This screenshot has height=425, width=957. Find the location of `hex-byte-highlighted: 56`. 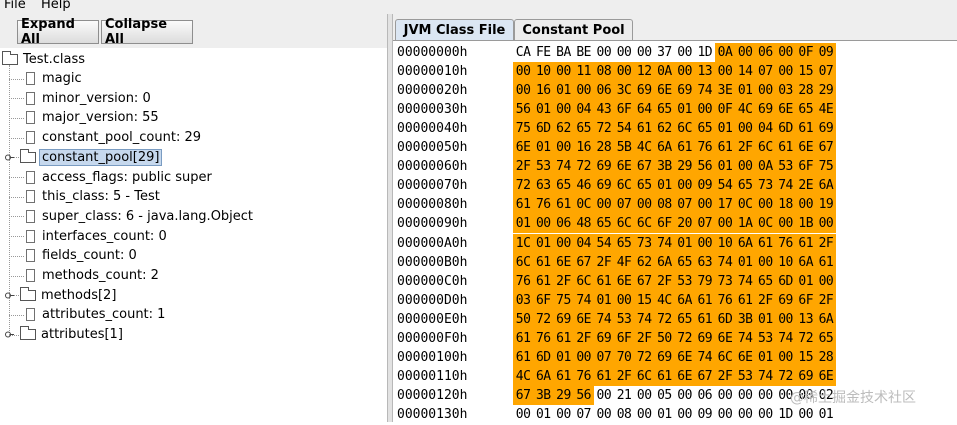

hex-byte-highlighted: 56 is located at coordinates (523, 109).